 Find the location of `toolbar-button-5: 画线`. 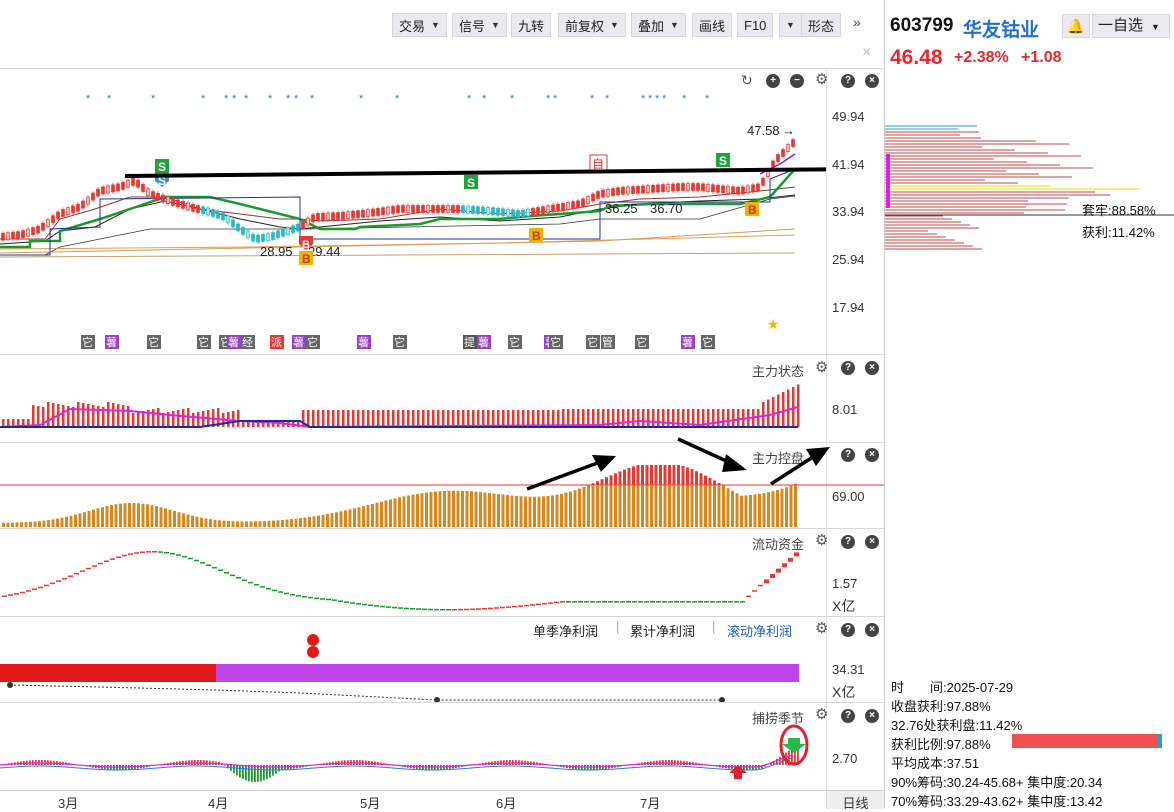

toolbar-button-5: 画线 is located at coordinates (712, 25).